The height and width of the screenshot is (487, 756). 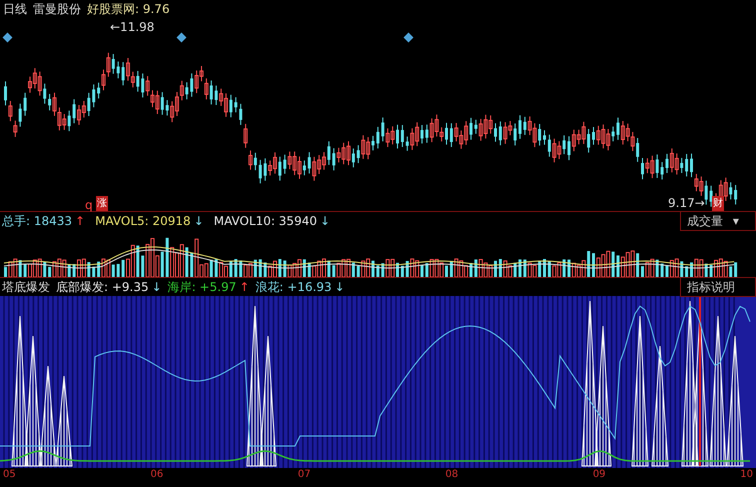 What do you see at coordinates (89, 205) in the screenshot?
I see `marker-letter: q` at bounding box center [89, 205].